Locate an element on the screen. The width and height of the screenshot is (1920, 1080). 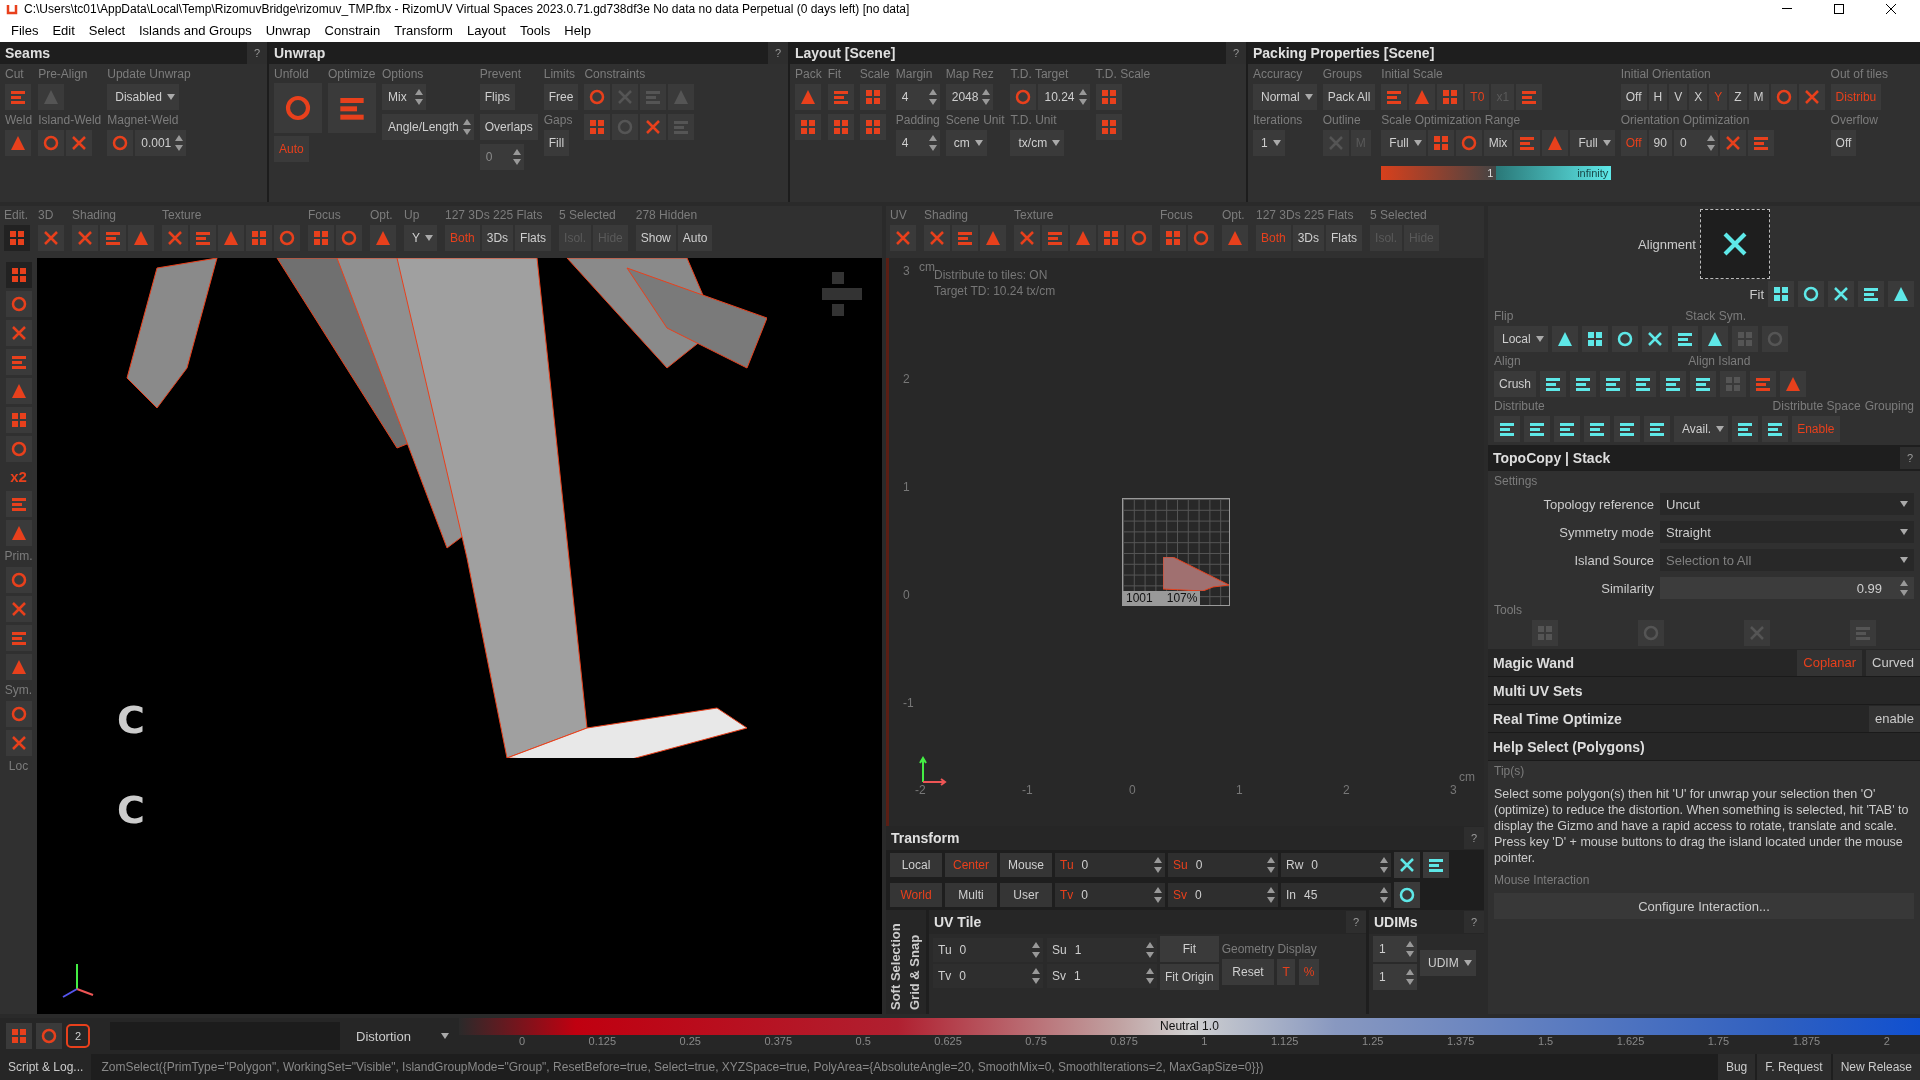
status-button: F. Request is located at coordinates (1794, 1067).